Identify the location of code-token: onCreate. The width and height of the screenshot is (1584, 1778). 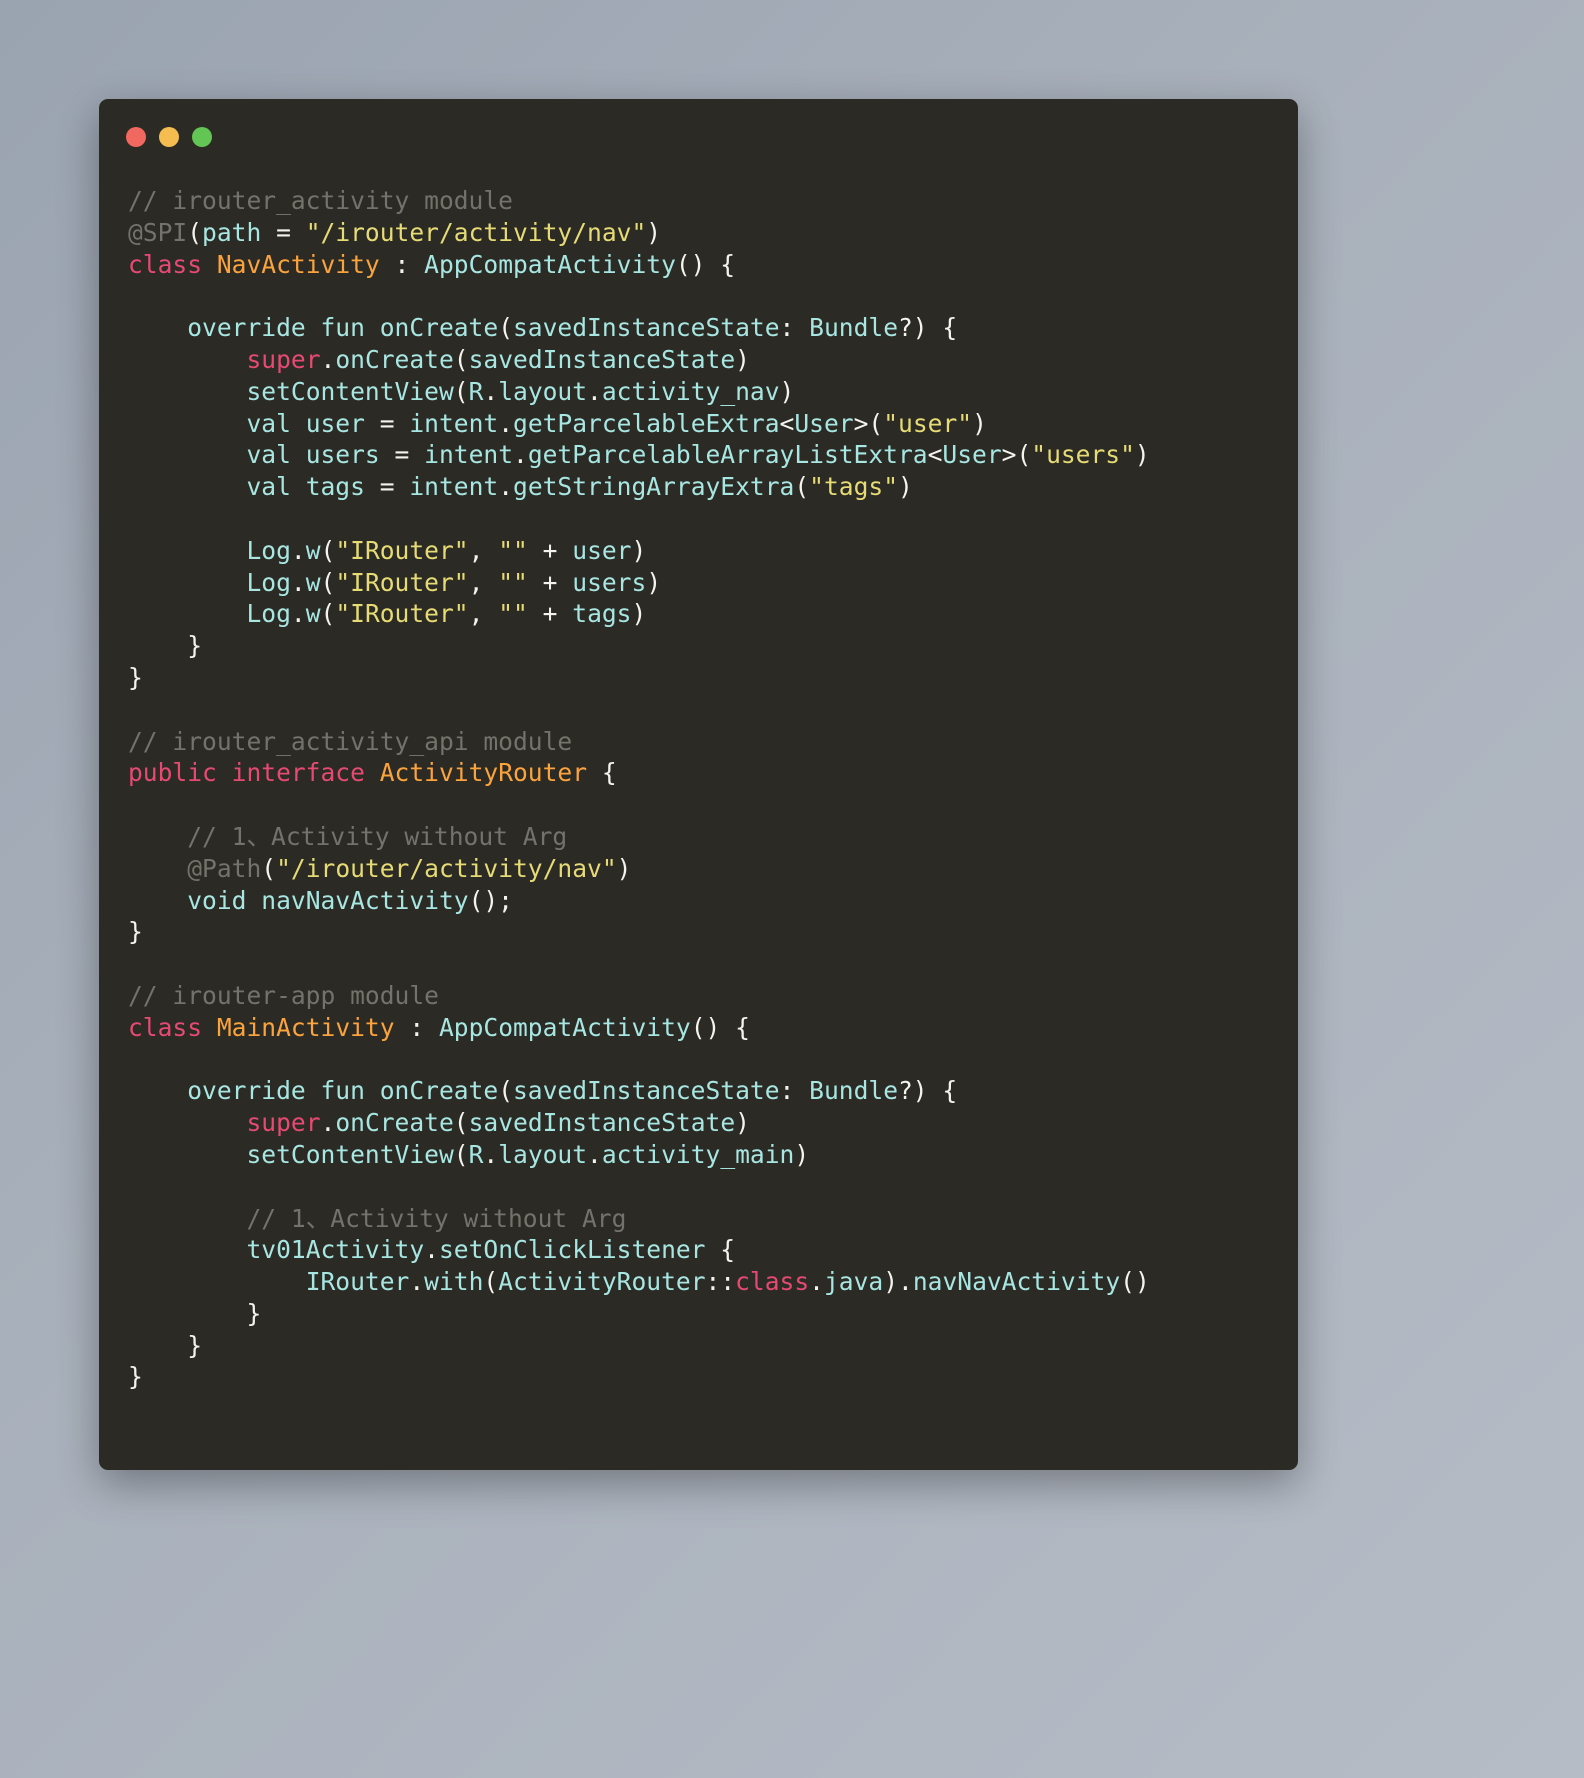
(394, 359).